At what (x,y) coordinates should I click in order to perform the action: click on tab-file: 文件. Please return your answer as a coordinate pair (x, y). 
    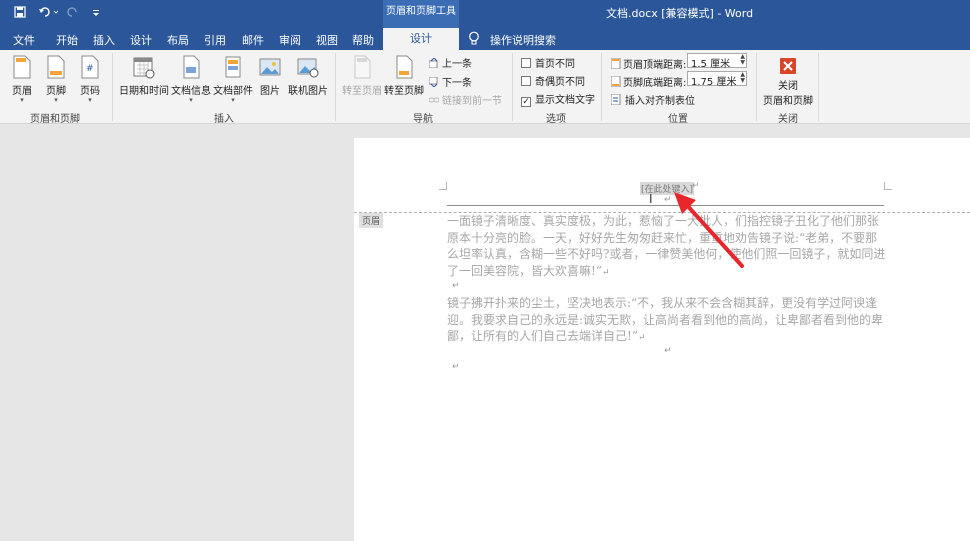
    Looking at the image, I should click on (24, 40).